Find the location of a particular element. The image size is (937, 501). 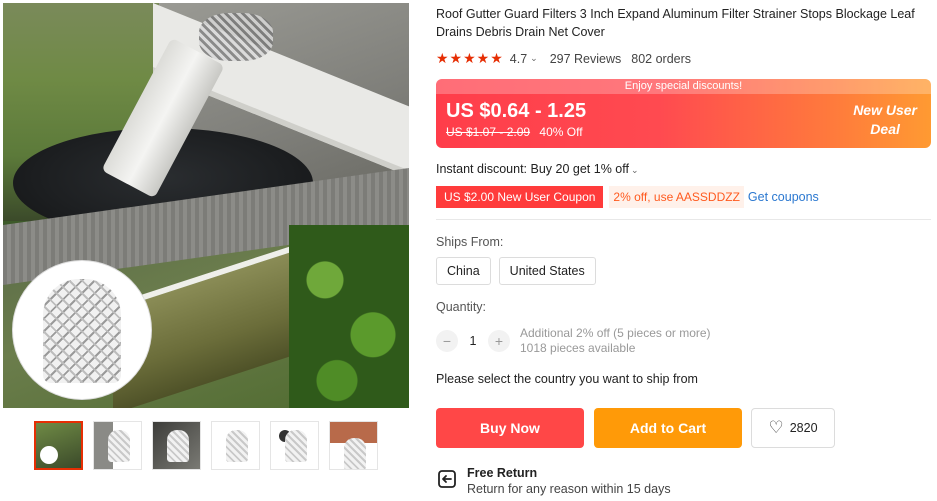

rating-row: ★★★★★ 4.7 ⌄ 297 Reviews 802 orders is located at coordinates (563, 58).